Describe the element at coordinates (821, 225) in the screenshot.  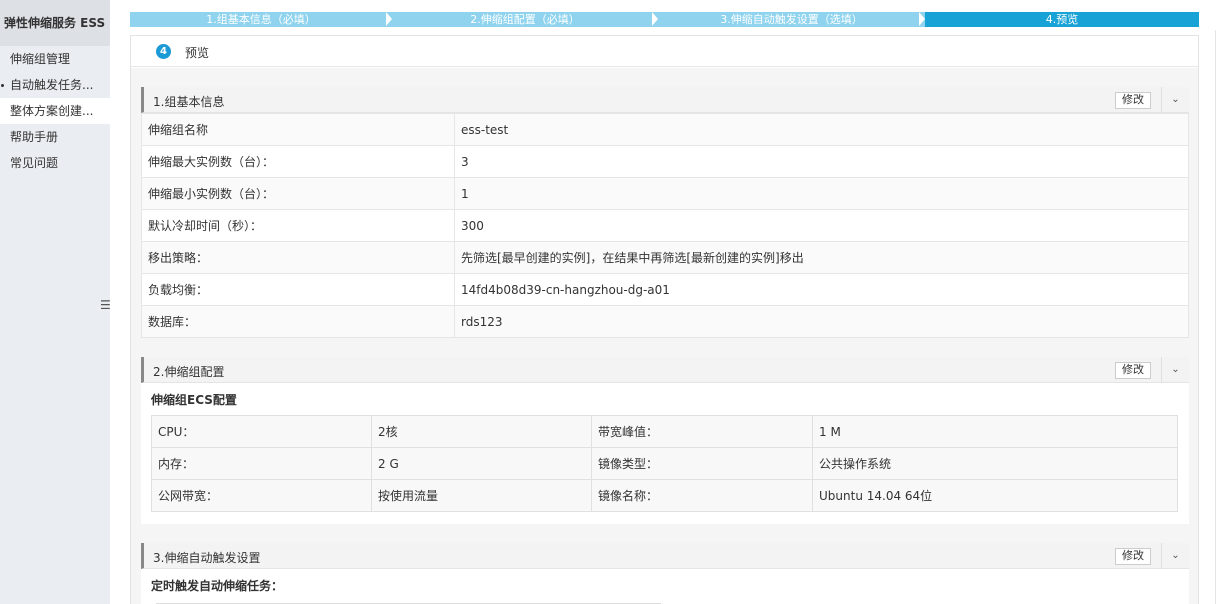
I see `row-value: 300` at that location.